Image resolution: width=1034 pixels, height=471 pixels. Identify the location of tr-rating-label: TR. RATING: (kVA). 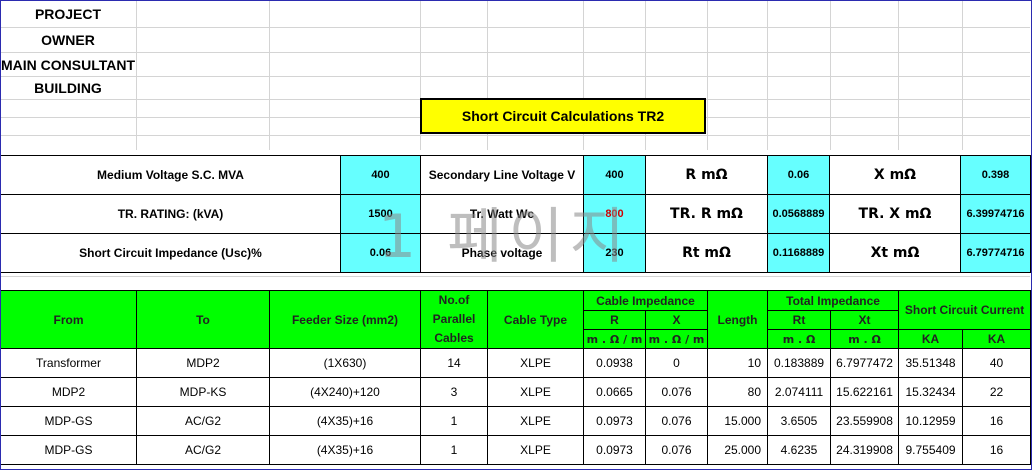
(170, 214).